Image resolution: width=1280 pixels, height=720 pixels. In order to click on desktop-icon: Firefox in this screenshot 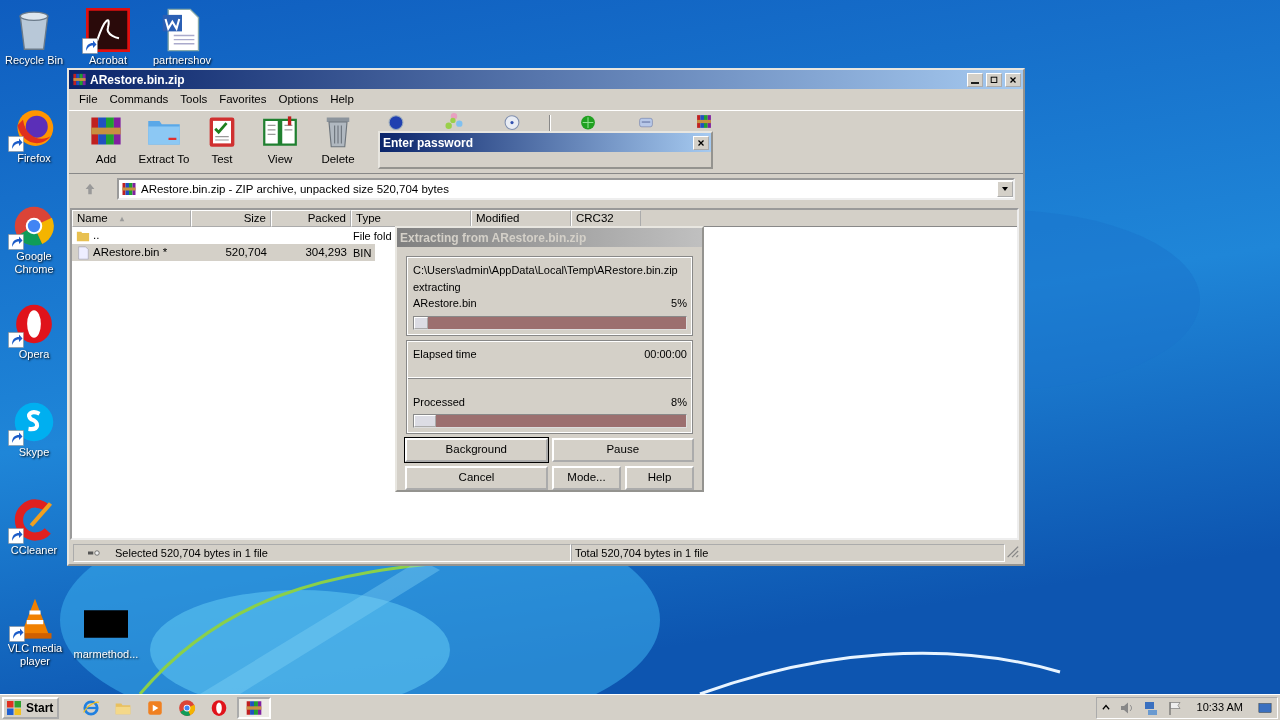, I will do `click(34, 135)`.